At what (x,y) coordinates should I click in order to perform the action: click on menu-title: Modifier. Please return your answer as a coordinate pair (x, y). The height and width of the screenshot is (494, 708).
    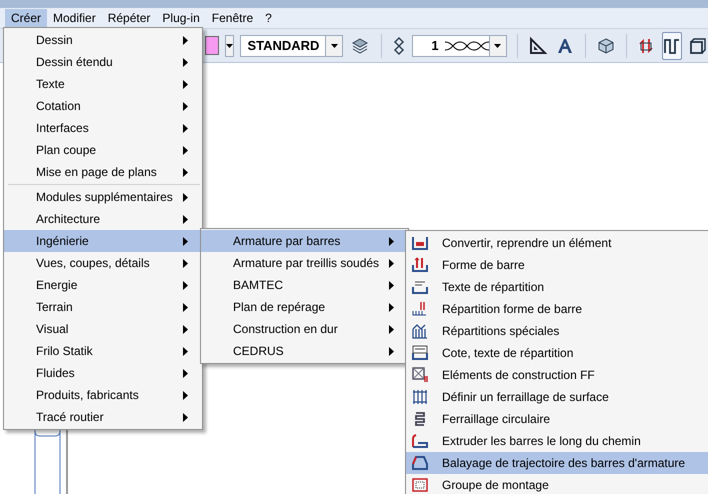
    Looking at the image, I should click on (74, 18).